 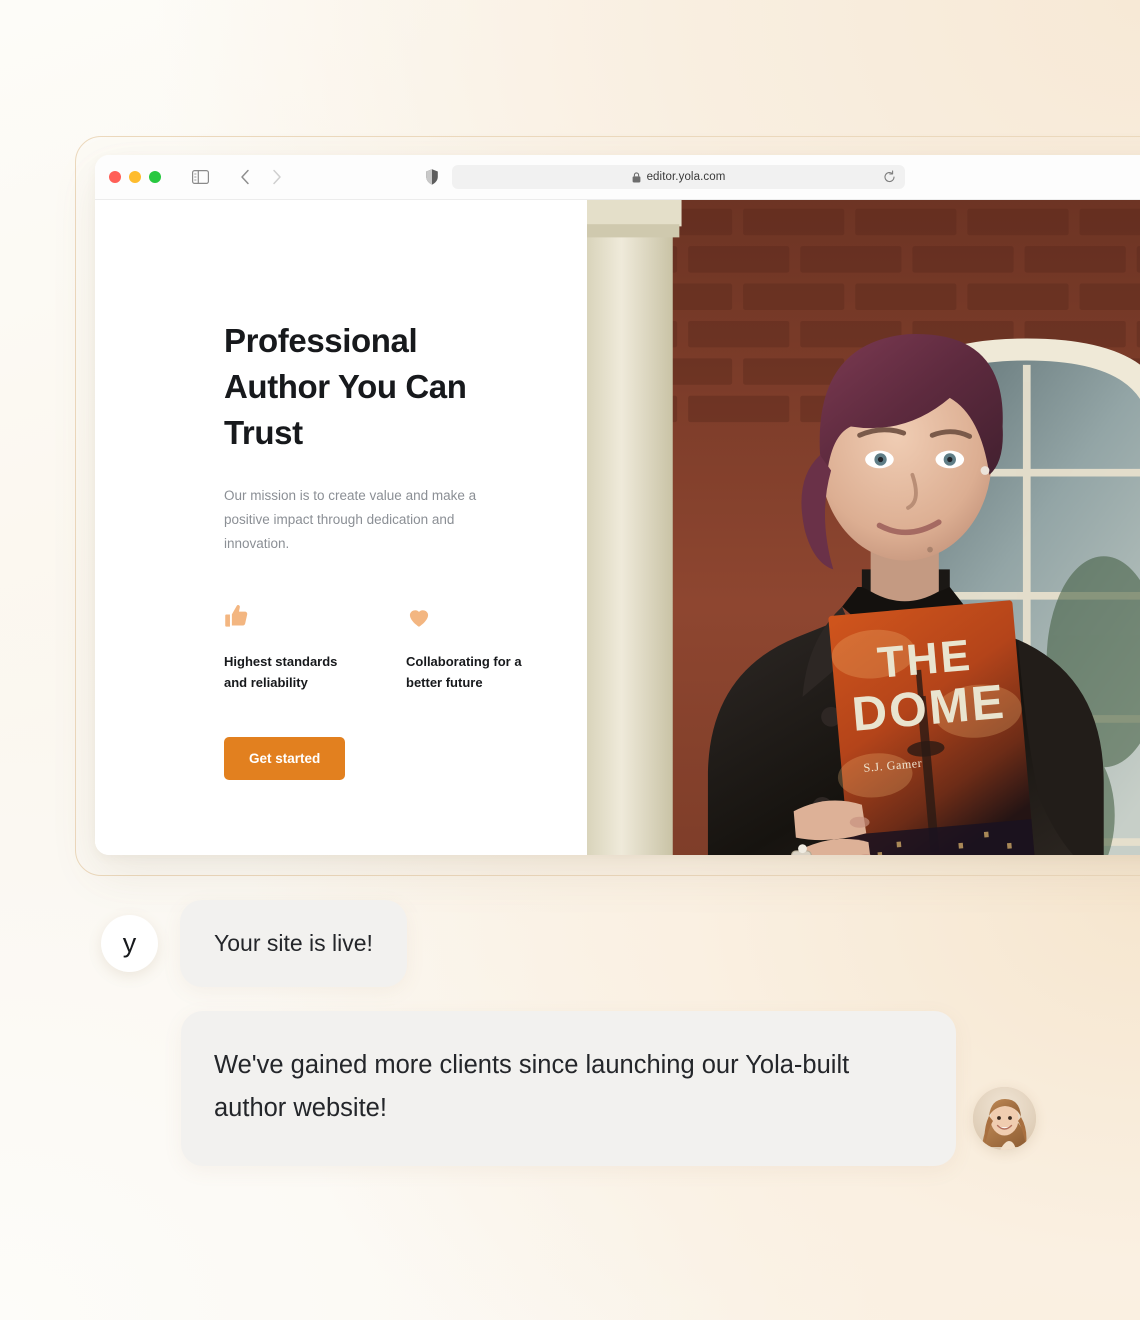 I want to click on thumbs-up-icon, so click(x=292, y=615).